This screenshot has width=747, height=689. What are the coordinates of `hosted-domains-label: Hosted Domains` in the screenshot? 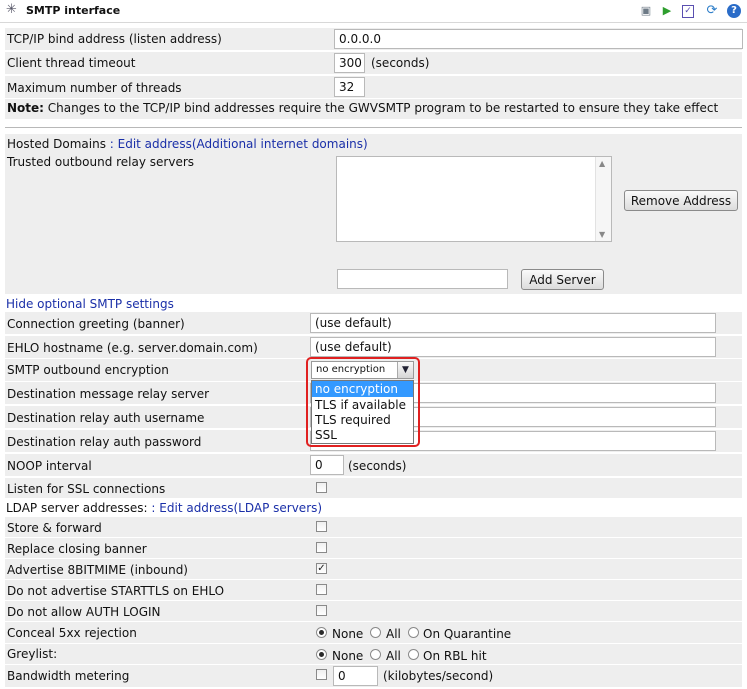 It's located at (56, 144).